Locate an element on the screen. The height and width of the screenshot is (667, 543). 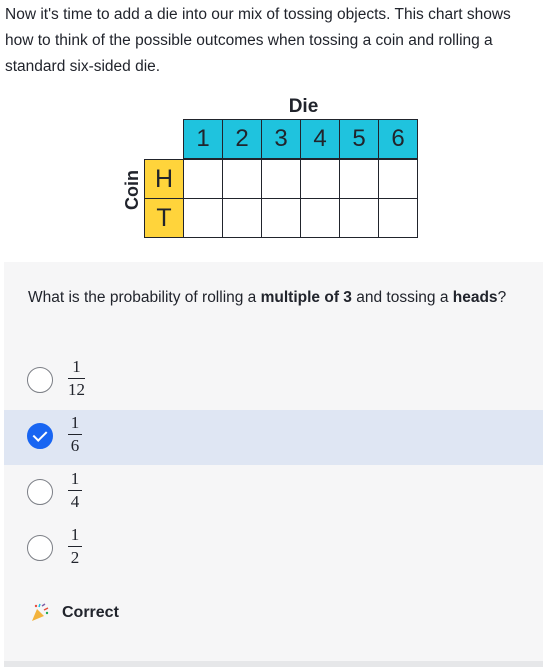
choice-option-1: 1 12 is located at coordinates (273, 381).